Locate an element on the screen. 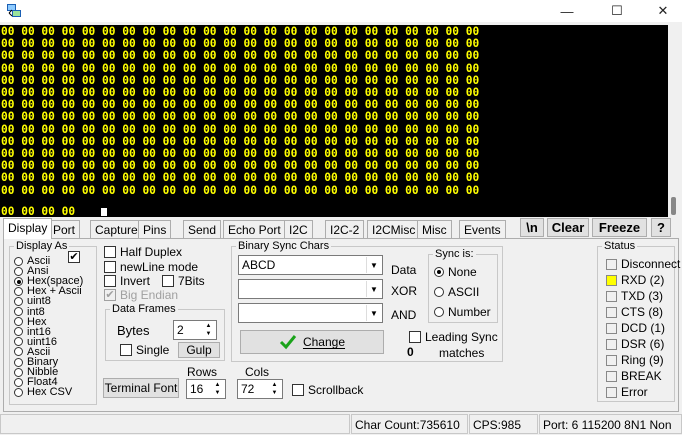 The image size is (682, 435). invert-checkbox: Invert is located at coordinates (127, 281).